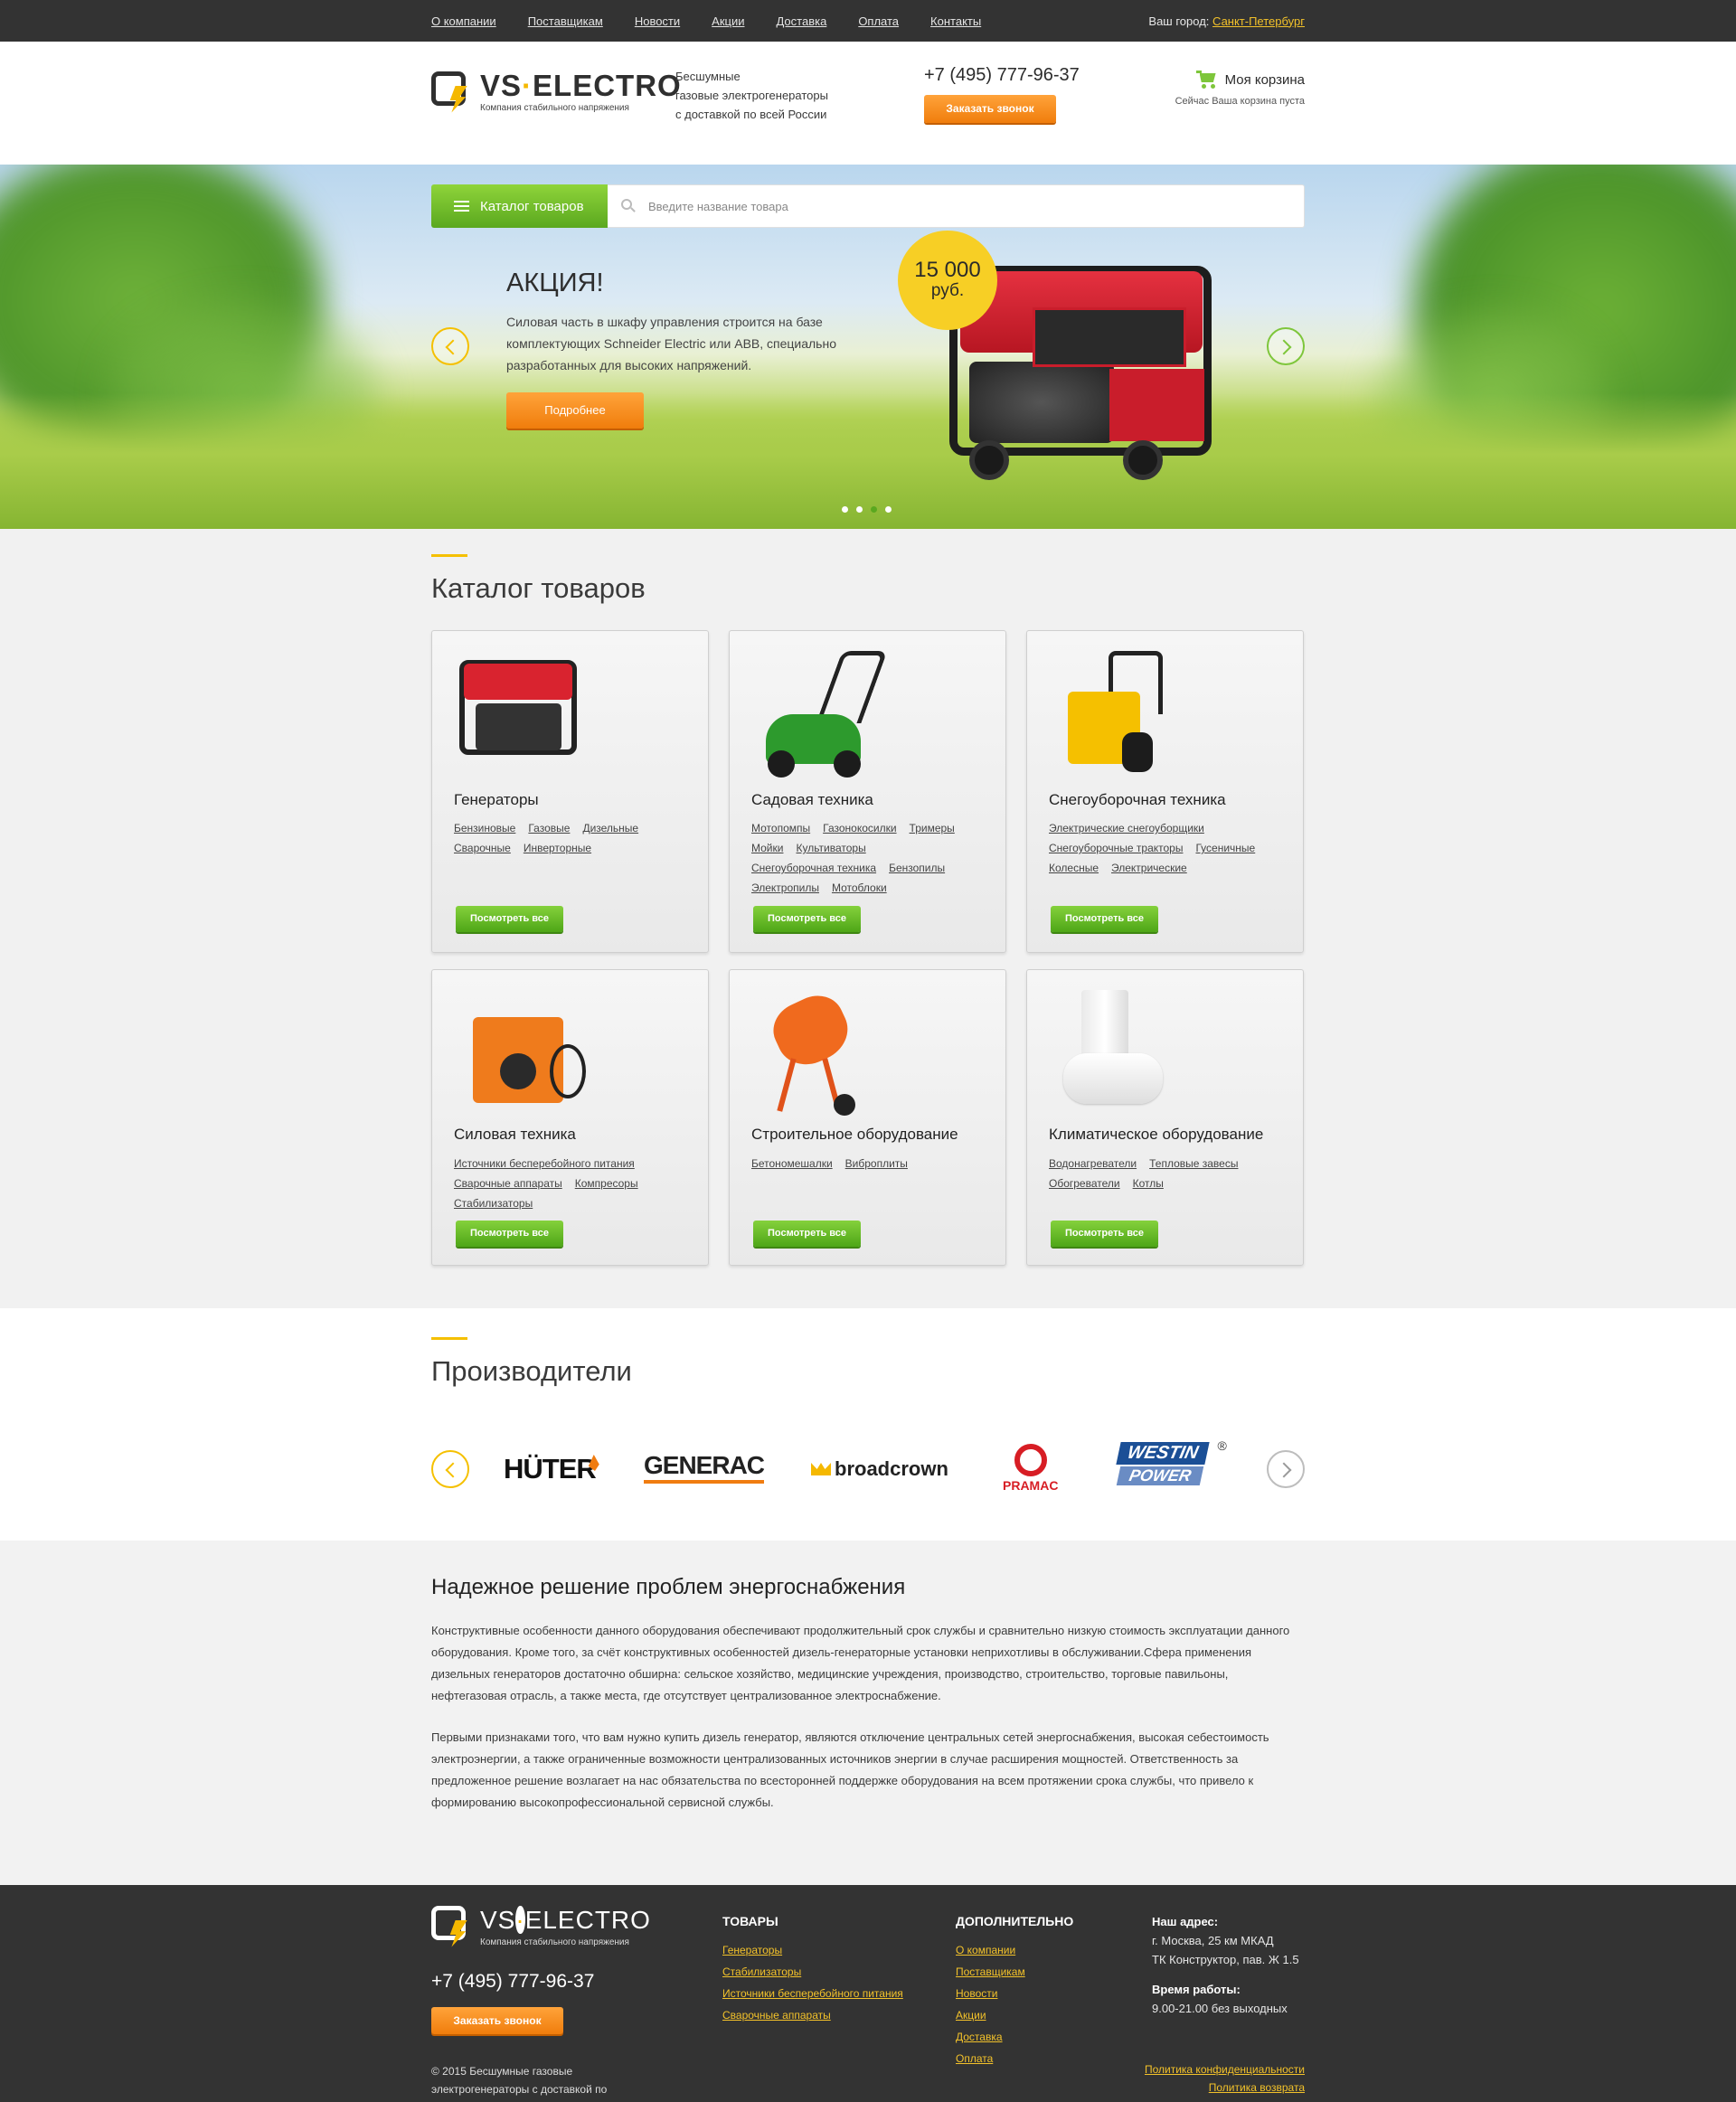 The width and height of the screenshot is (1736, 2102). Describe the element at coordinates (1226, 1959) in the screenshot. I see `address-line-2: ТК Конструктор, пав. Ж 1.5` at that location.